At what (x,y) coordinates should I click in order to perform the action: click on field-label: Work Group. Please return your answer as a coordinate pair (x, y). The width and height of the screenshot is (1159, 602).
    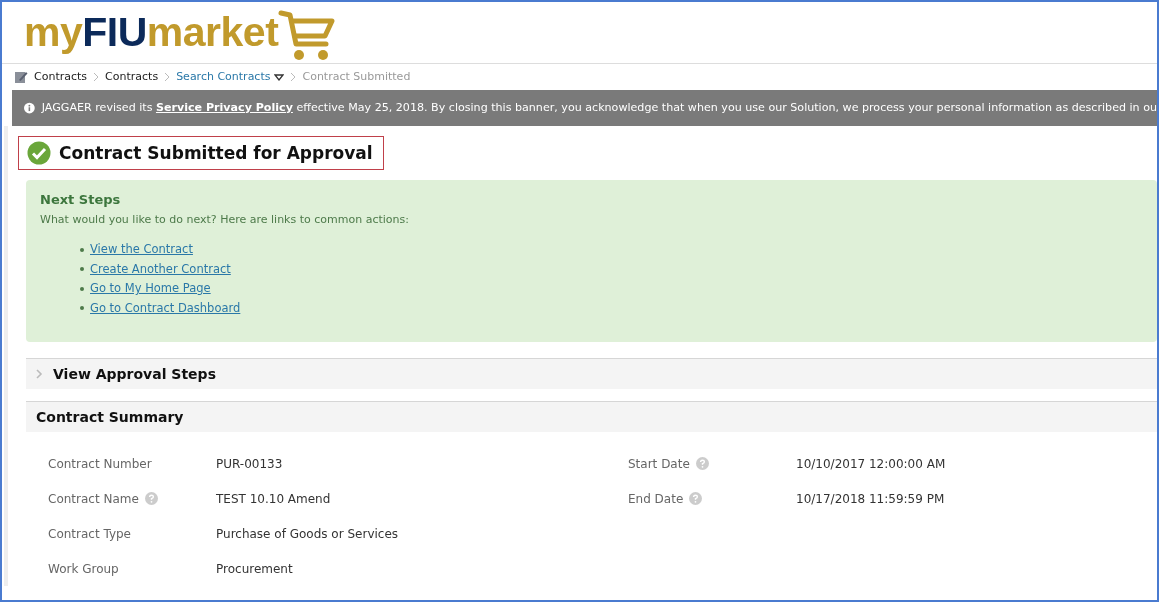
    Looking at the image, I should click on (83, 569).